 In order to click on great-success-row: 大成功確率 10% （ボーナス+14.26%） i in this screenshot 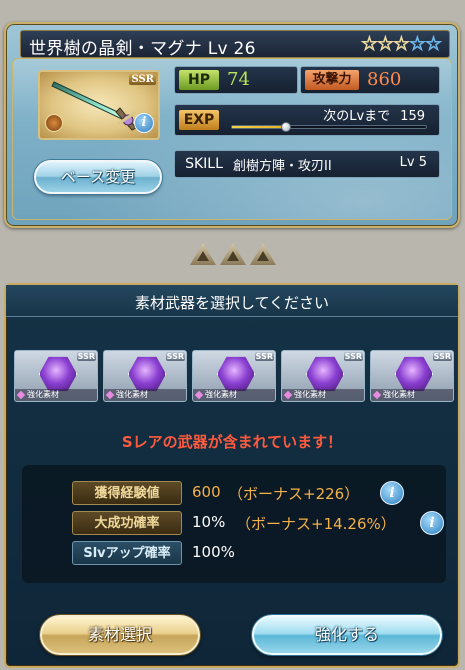, I will do `click(234, 524)`.